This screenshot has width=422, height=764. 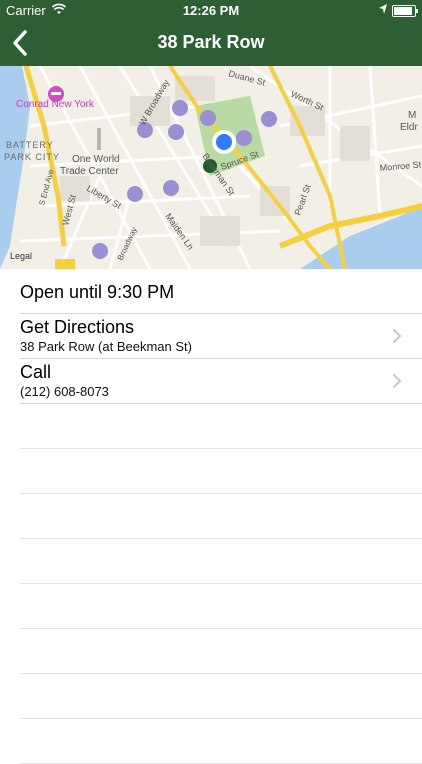 What do you see at coordinates (224, 142) in the screenshot?
I see `user-location-dot` at bounding box center [224, 142].